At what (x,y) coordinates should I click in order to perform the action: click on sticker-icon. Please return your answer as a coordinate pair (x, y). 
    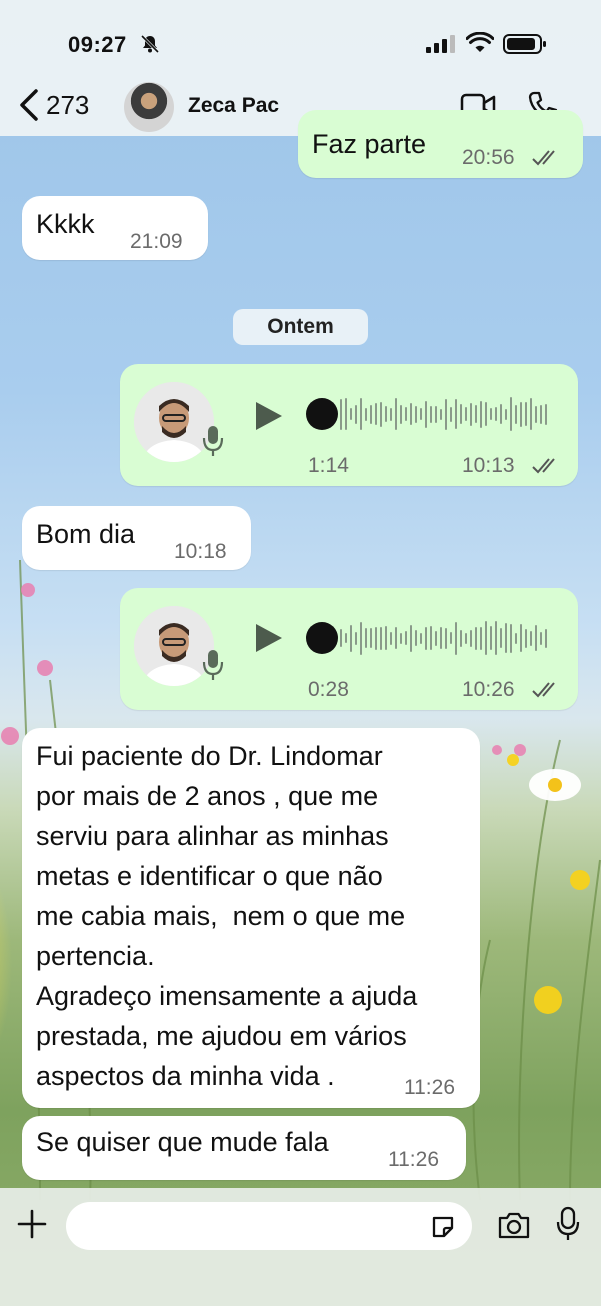
    Looking at the image, I should click on (443, 1227).